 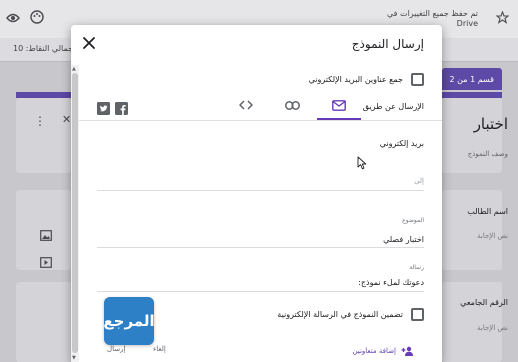 I want to click on message-field-underline, so click(x=260, y=291).